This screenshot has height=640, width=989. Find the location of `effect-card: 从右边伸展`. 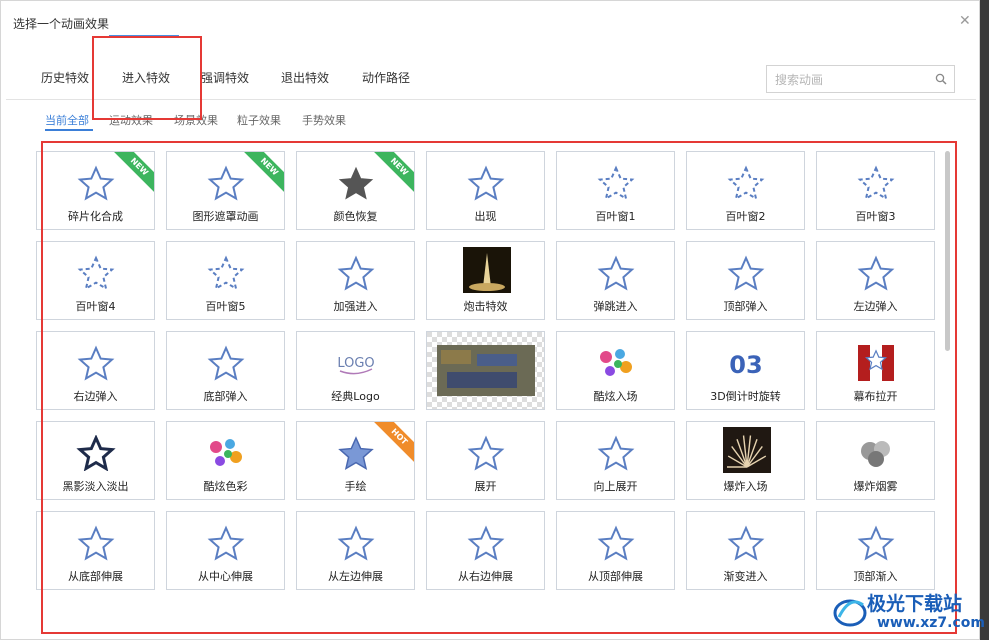

effect-card: 从右边伸展 is located at coordinates (485, 550).